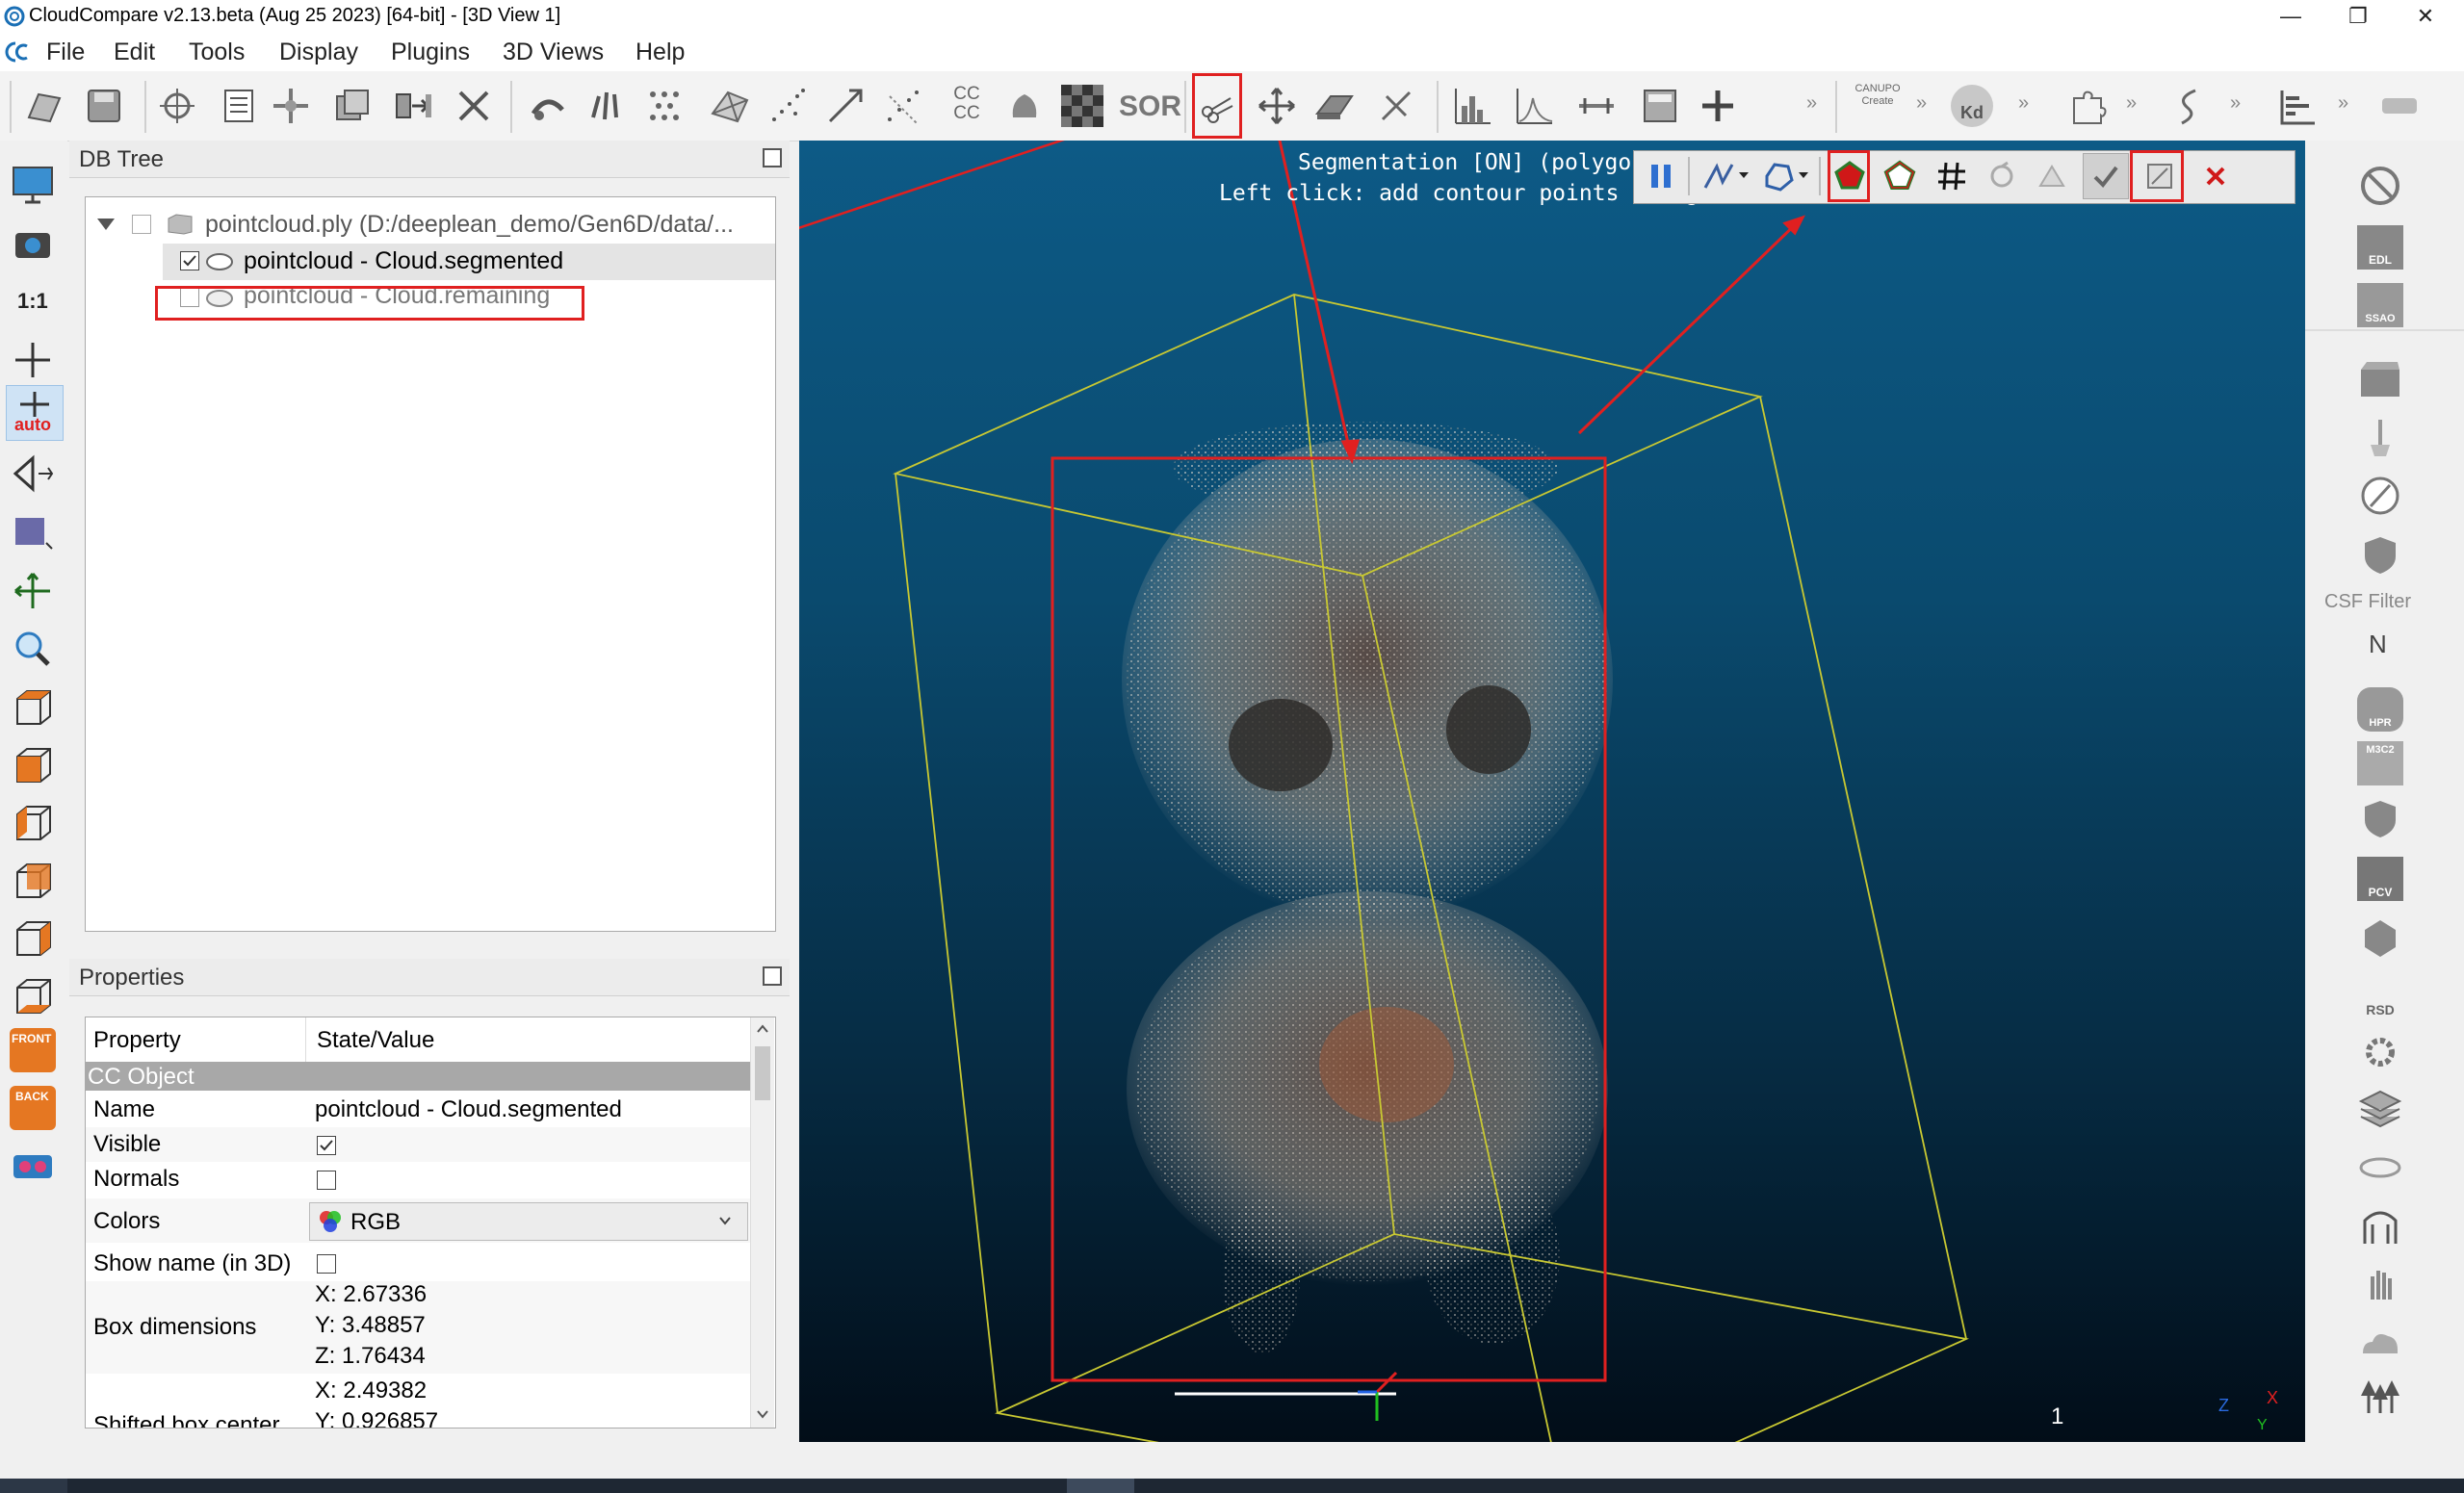 The image size is (2464, 1493). I want to click on visible-checkbox, so click(326, 1145).